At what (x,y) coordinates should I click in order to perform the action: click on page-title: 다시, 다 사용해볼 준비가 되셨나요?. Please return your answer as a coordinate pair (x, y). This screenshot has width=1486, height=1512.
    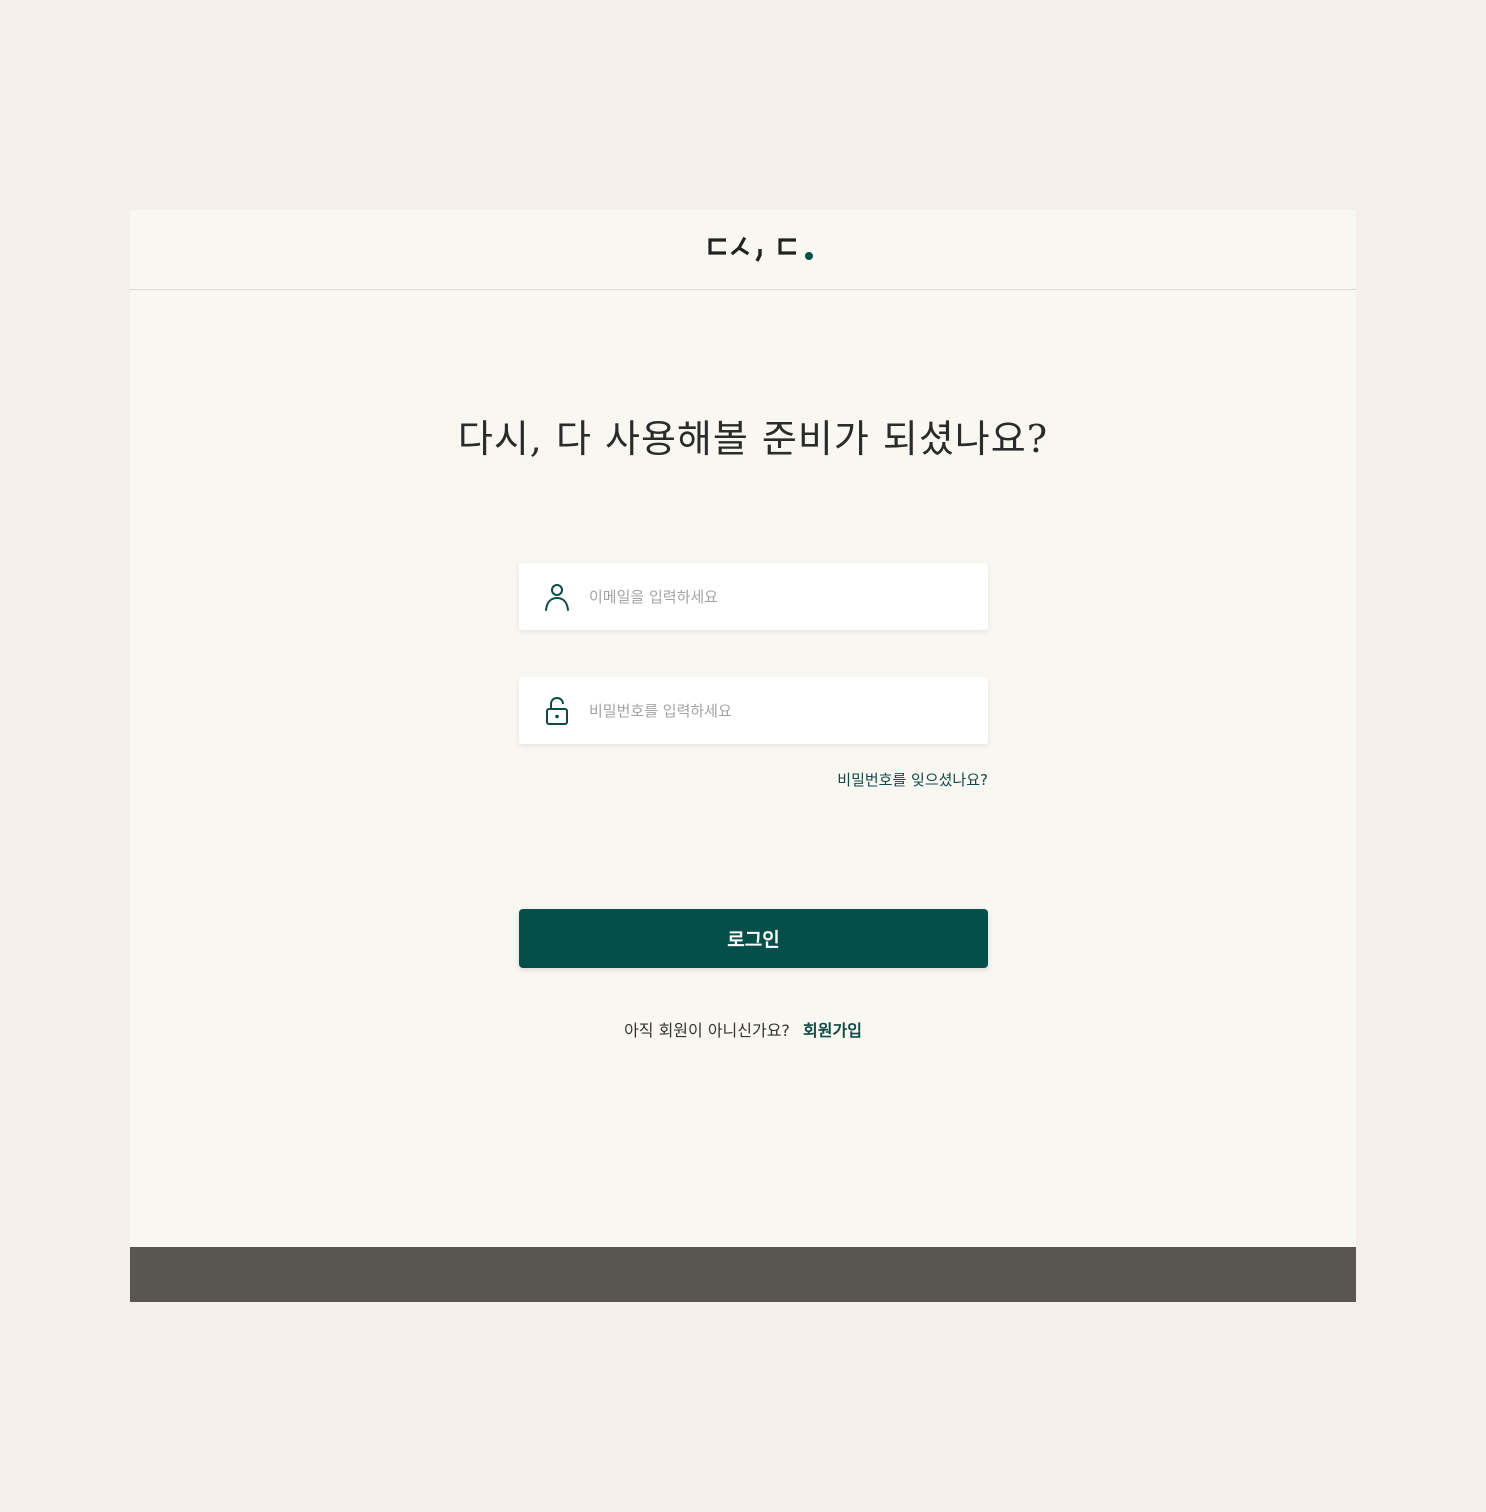
    Looking at the image, I should click on (753, 439).